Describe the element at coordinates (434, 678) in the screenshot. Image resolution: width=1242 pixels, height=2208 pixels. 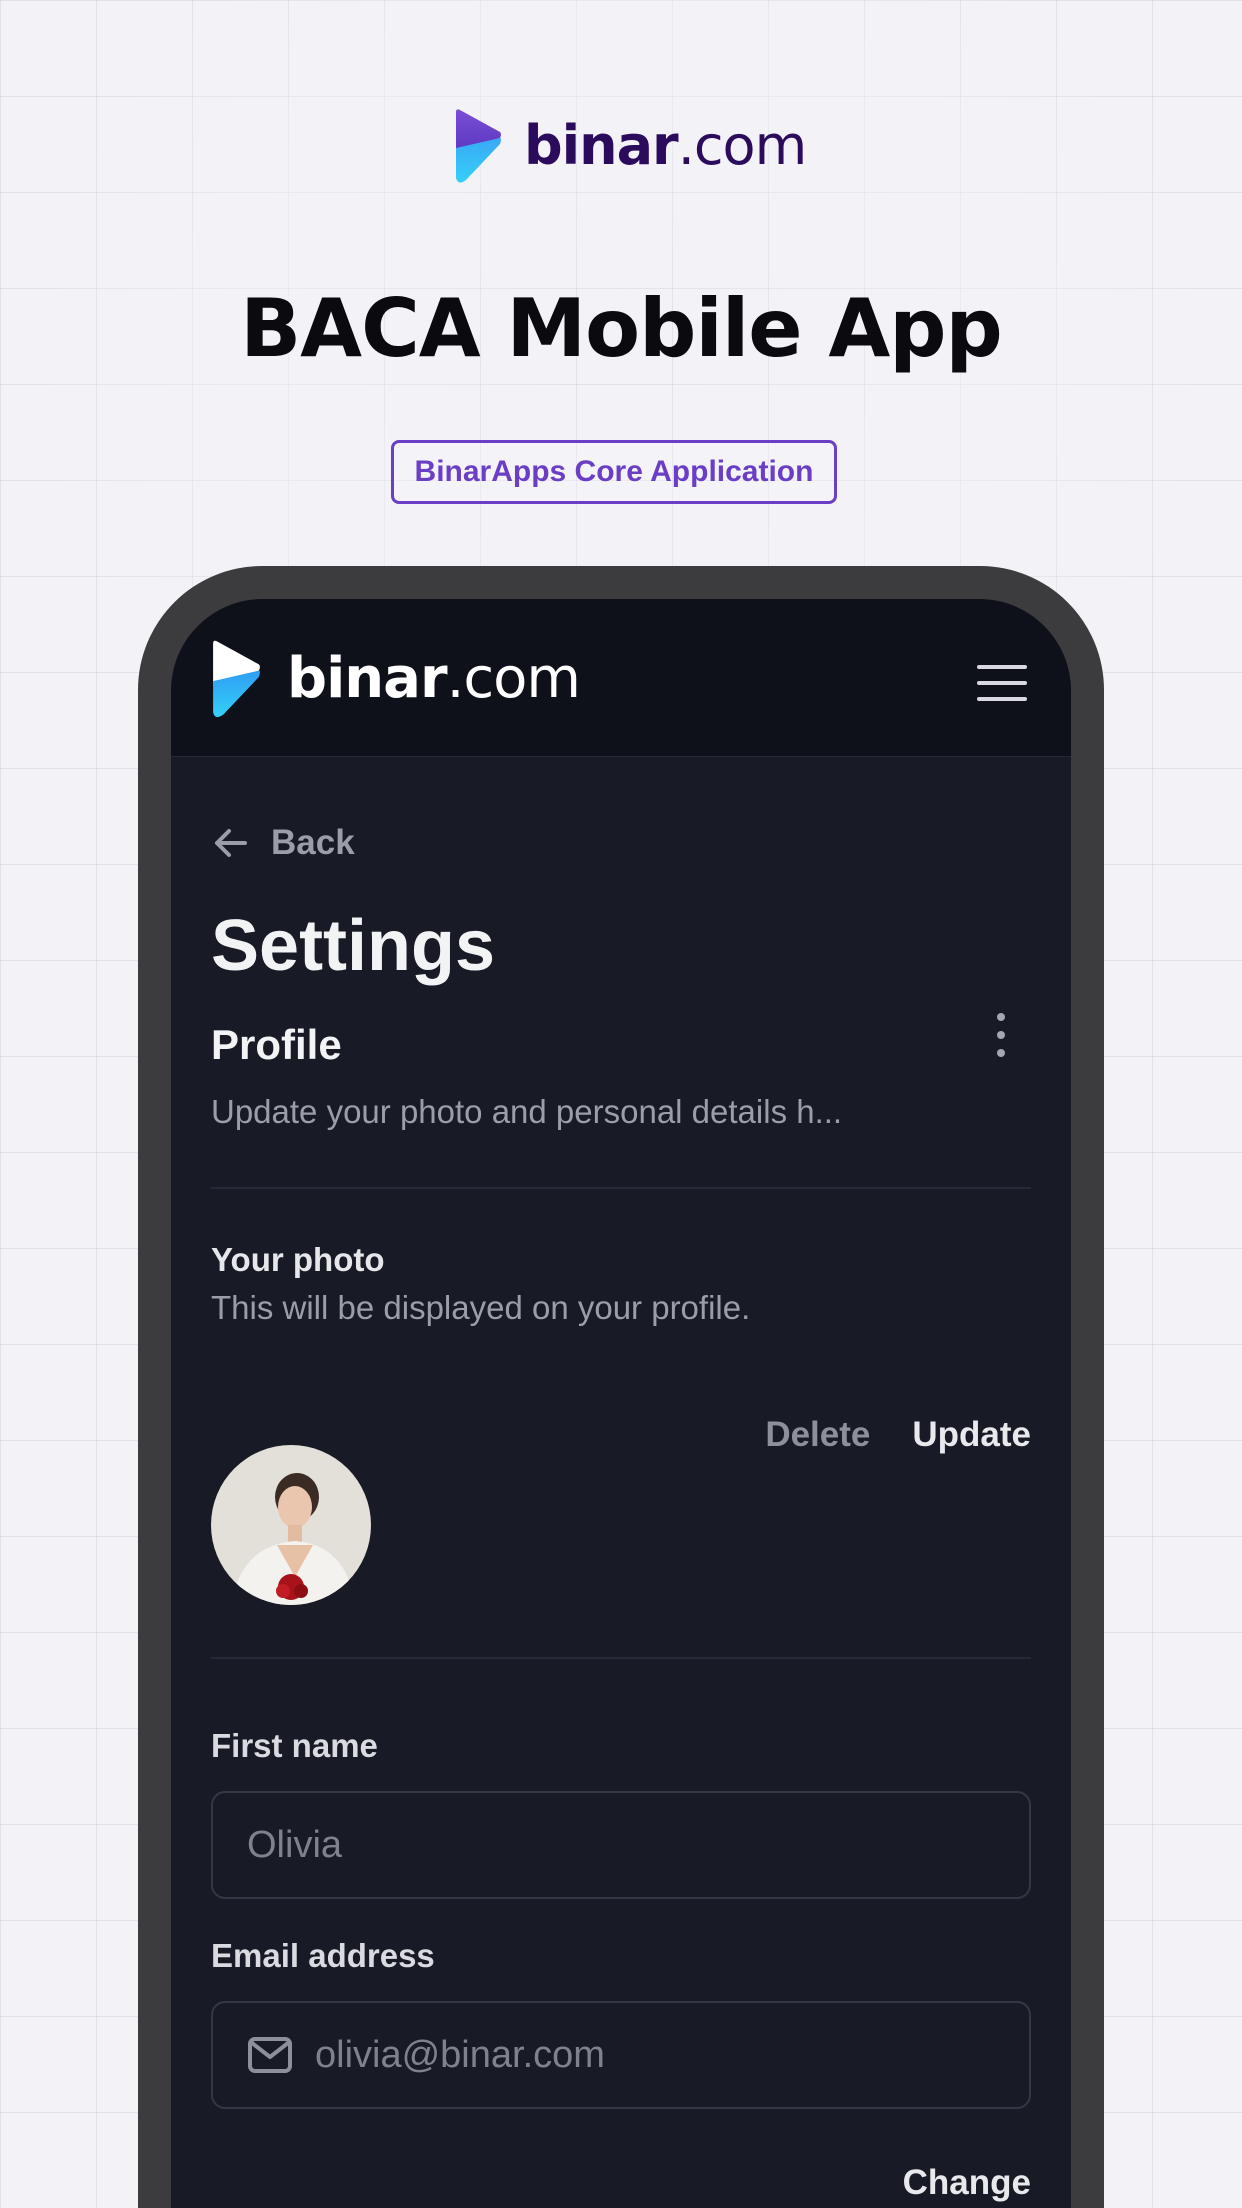
I see `app-wordmark: binar.com` at that location.